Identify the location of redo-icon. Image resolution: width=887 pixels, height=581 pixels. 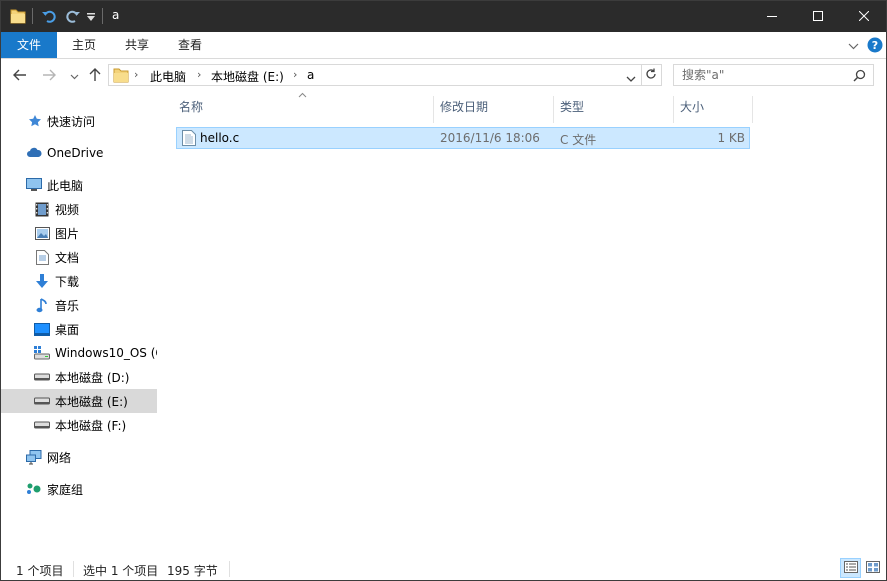
(73, 17).